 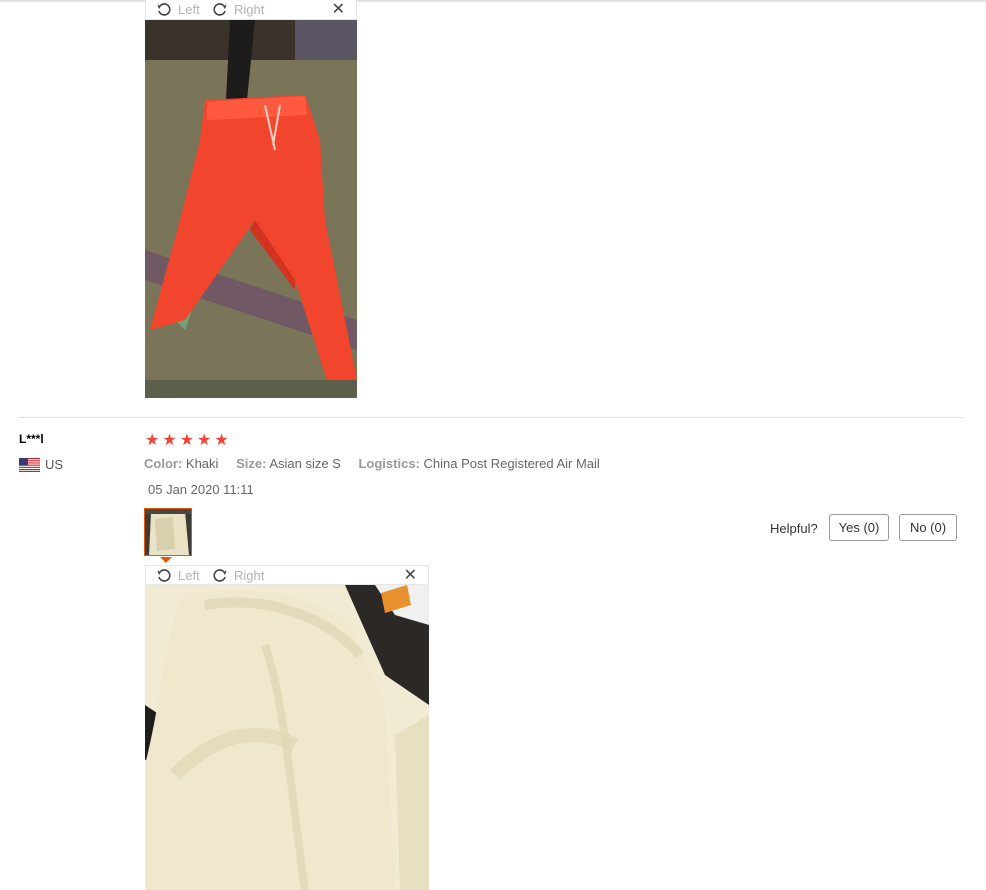 I want to click on helpful-yes-button: Yes (0), so click(x=859, y=527).